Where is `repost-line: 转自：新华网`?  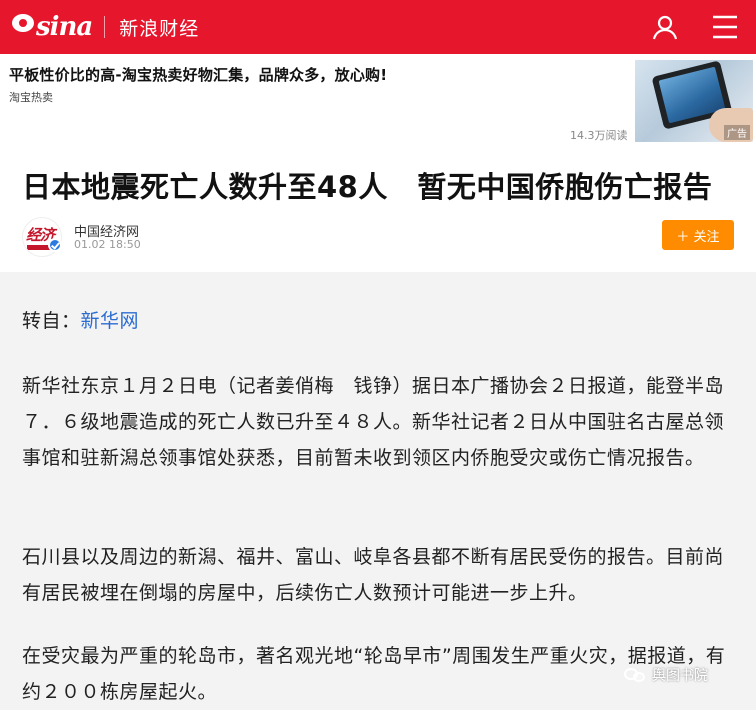
repost-line: 转自：新华网 is located at coordinates (380, 321).